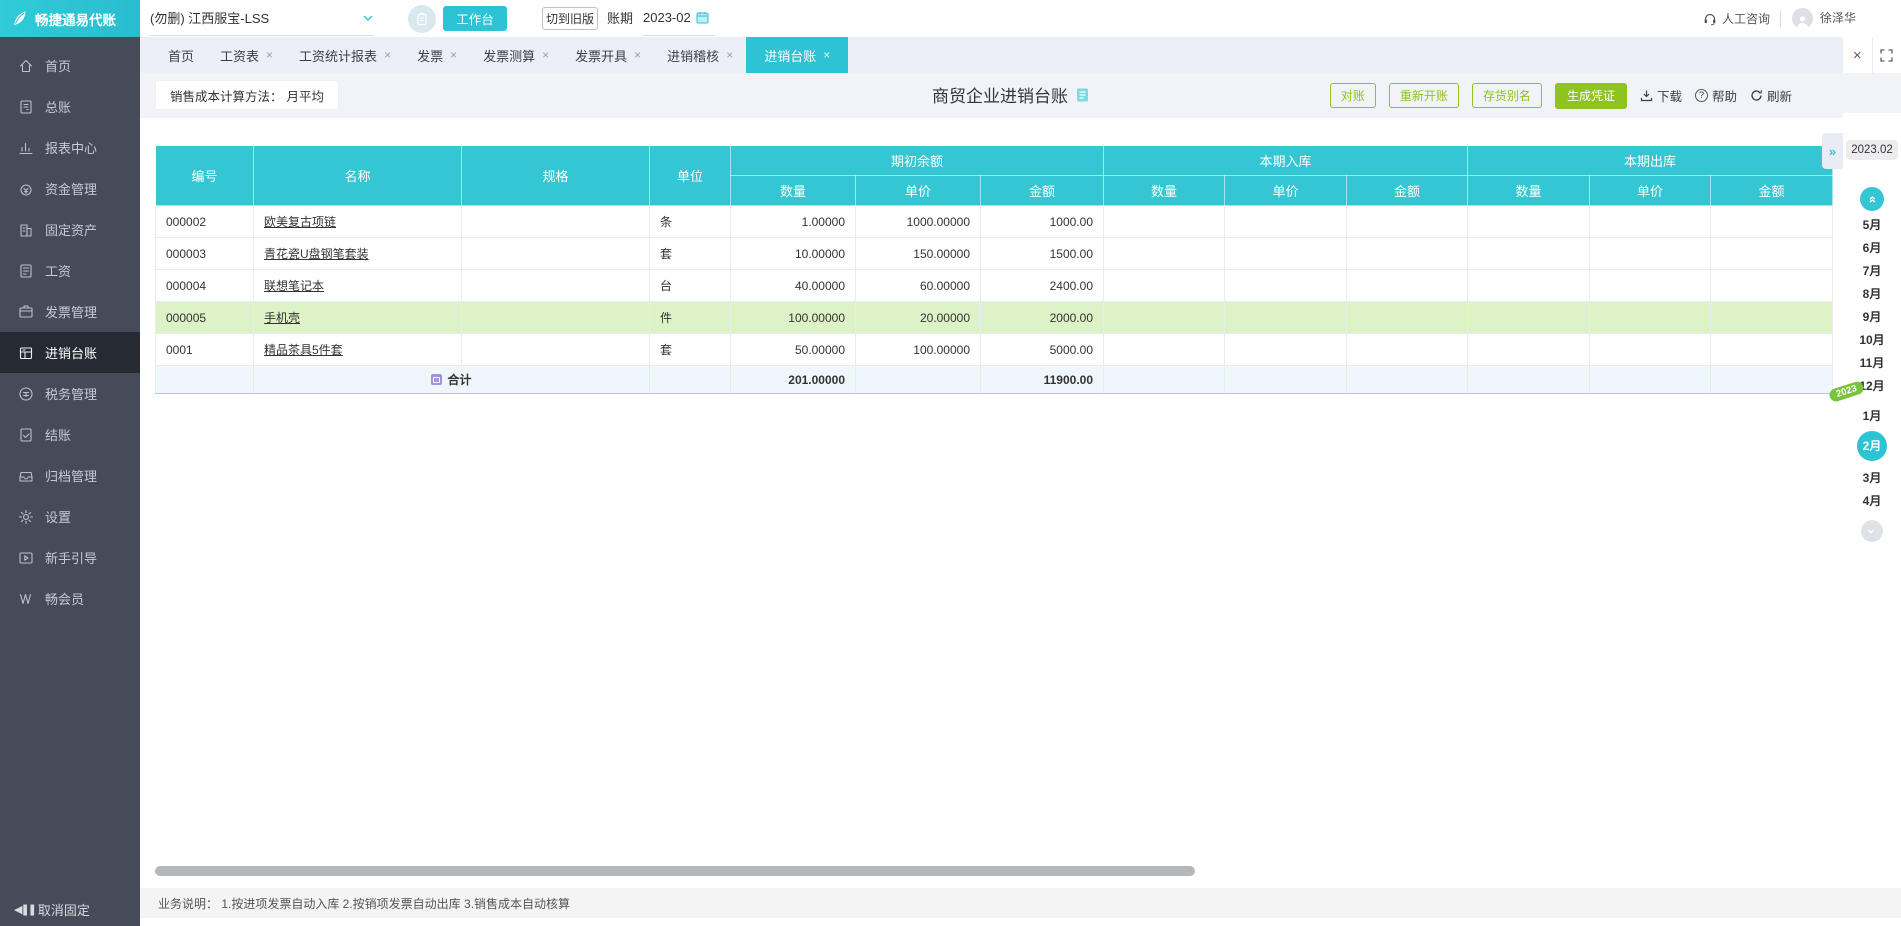  What do you see at coordinates (1650, 160) in the screenshot?
I see `group-header: 本期出库` at bounding box center [1650, 160].